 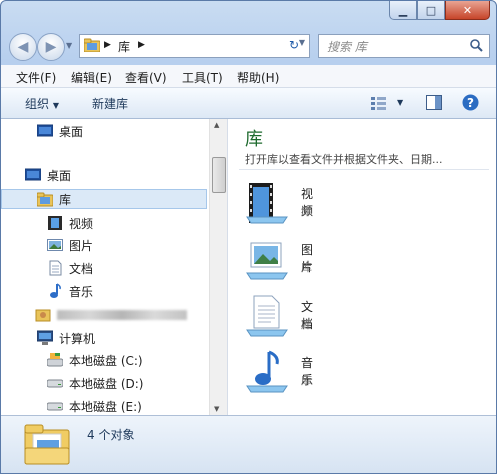 I want to click on menu-edit: 编辑(E), so click(x=91, y=77).